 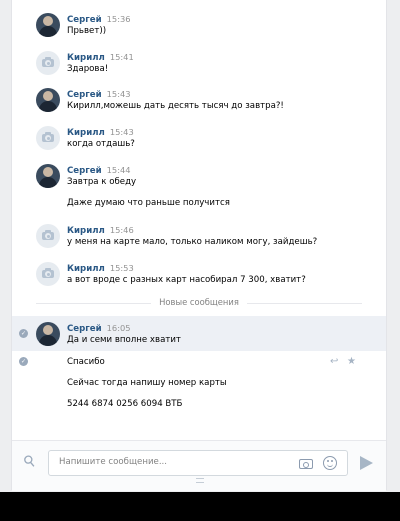 What do you see at coordinates (99, 328) in the screenshot?
I see `sender-name: Сергей 16:05` at bounding box center [99, 328].